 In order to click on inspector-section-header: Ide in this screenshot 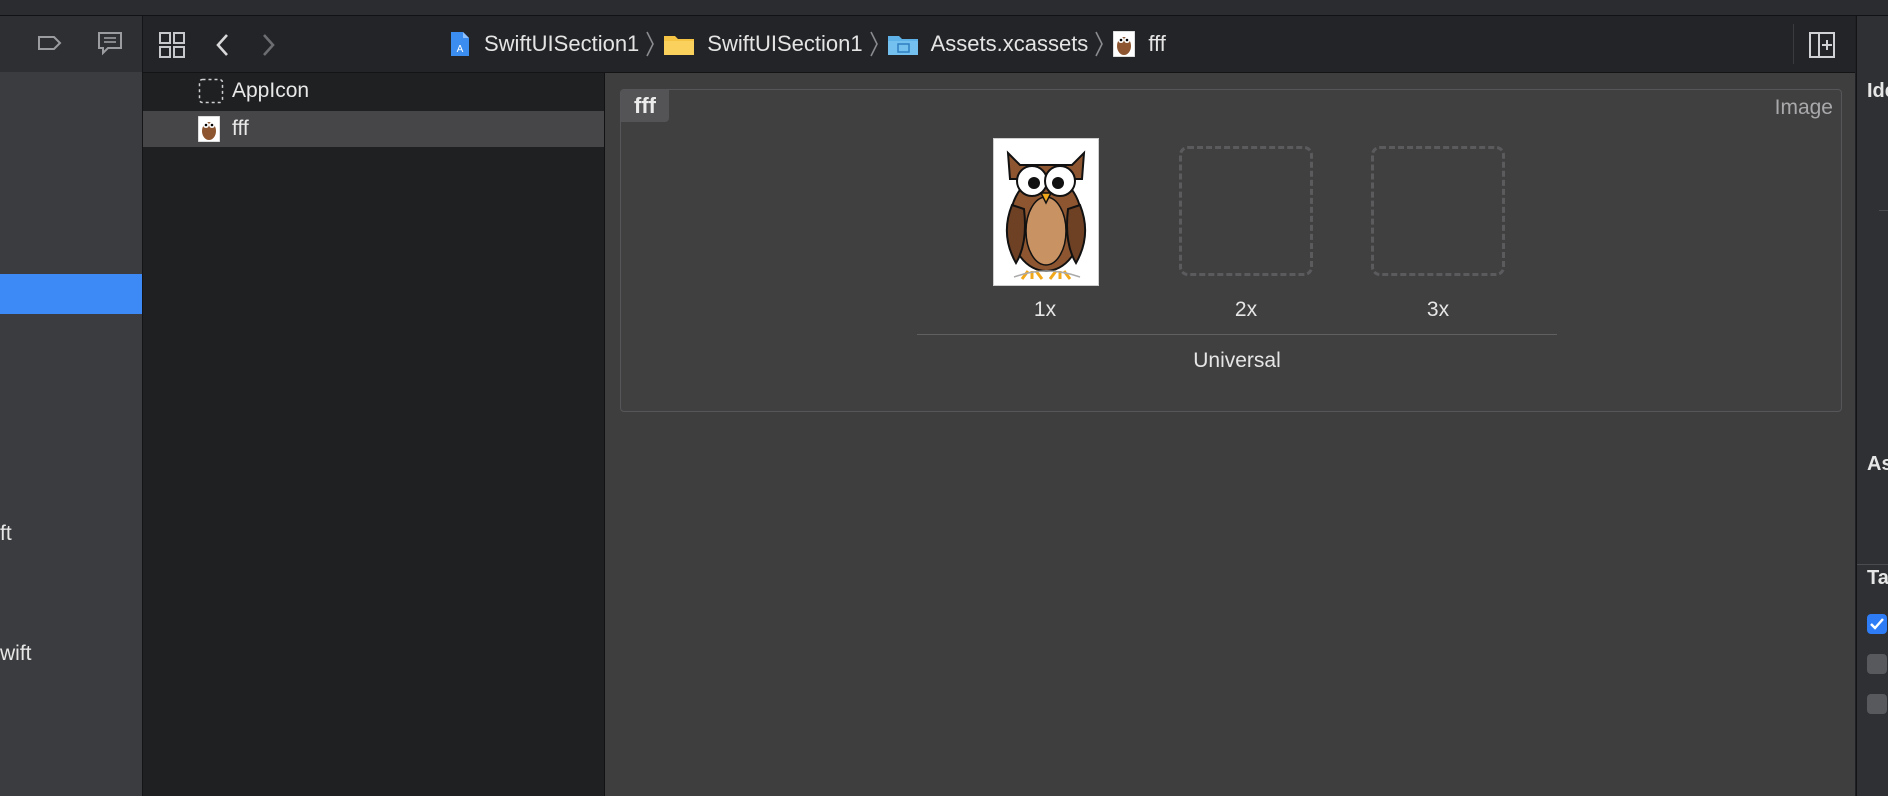, I will do `click(1877, 91)`.